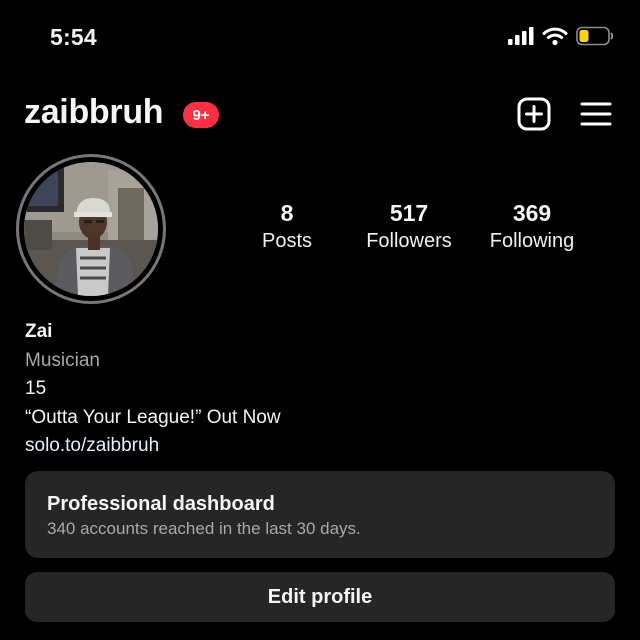  What do you see at coordinates (409, 213) in the screenshot?
I see `followers-count: 517` at bounding box center [409, 213].